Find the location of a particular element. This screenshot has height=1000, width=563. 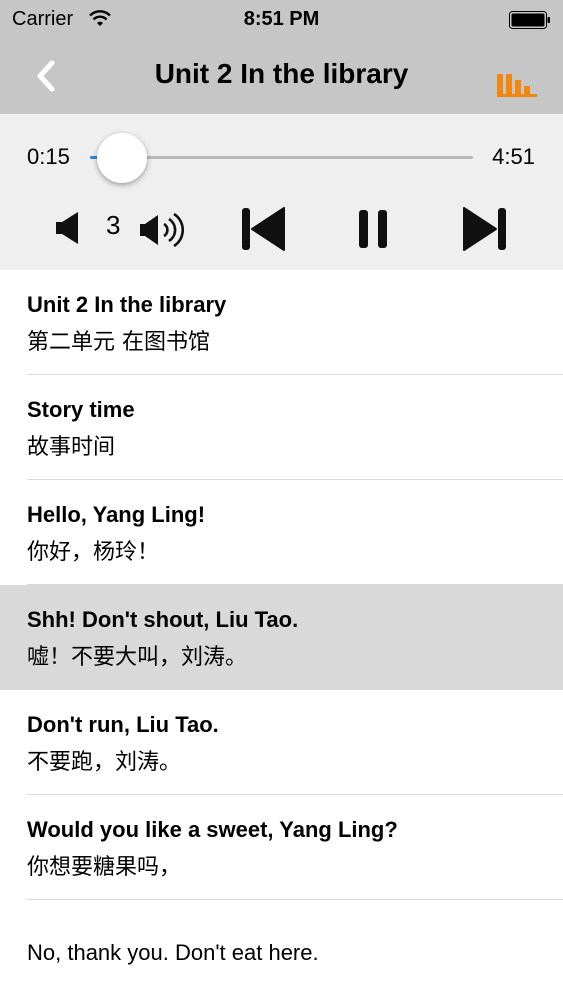

previous-track-icon is located at coordinates (263, 229).